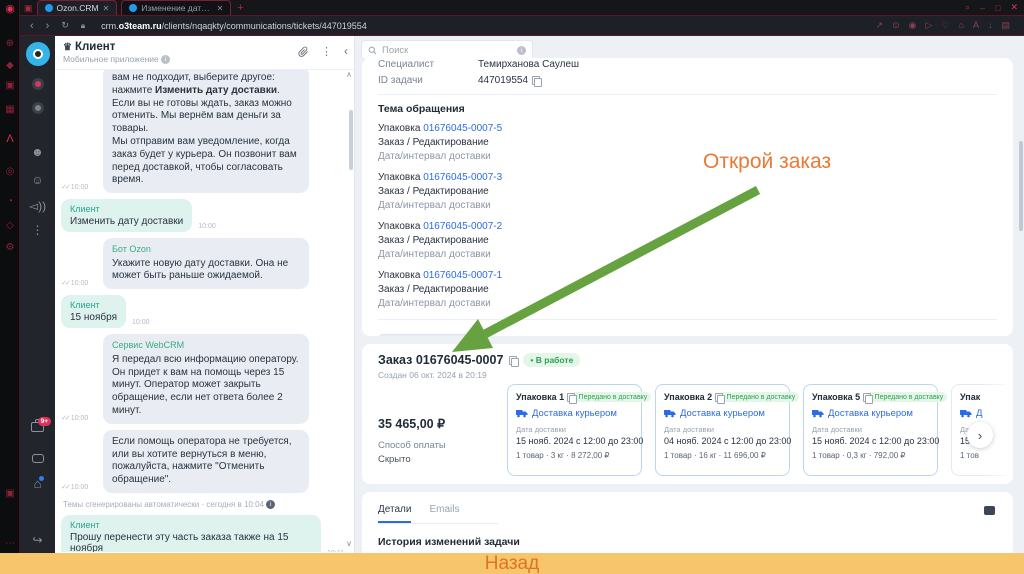  Describe the element at coordinates (37, 206) in the screenshot. I see `announcements-icon: ◅))` at that location.